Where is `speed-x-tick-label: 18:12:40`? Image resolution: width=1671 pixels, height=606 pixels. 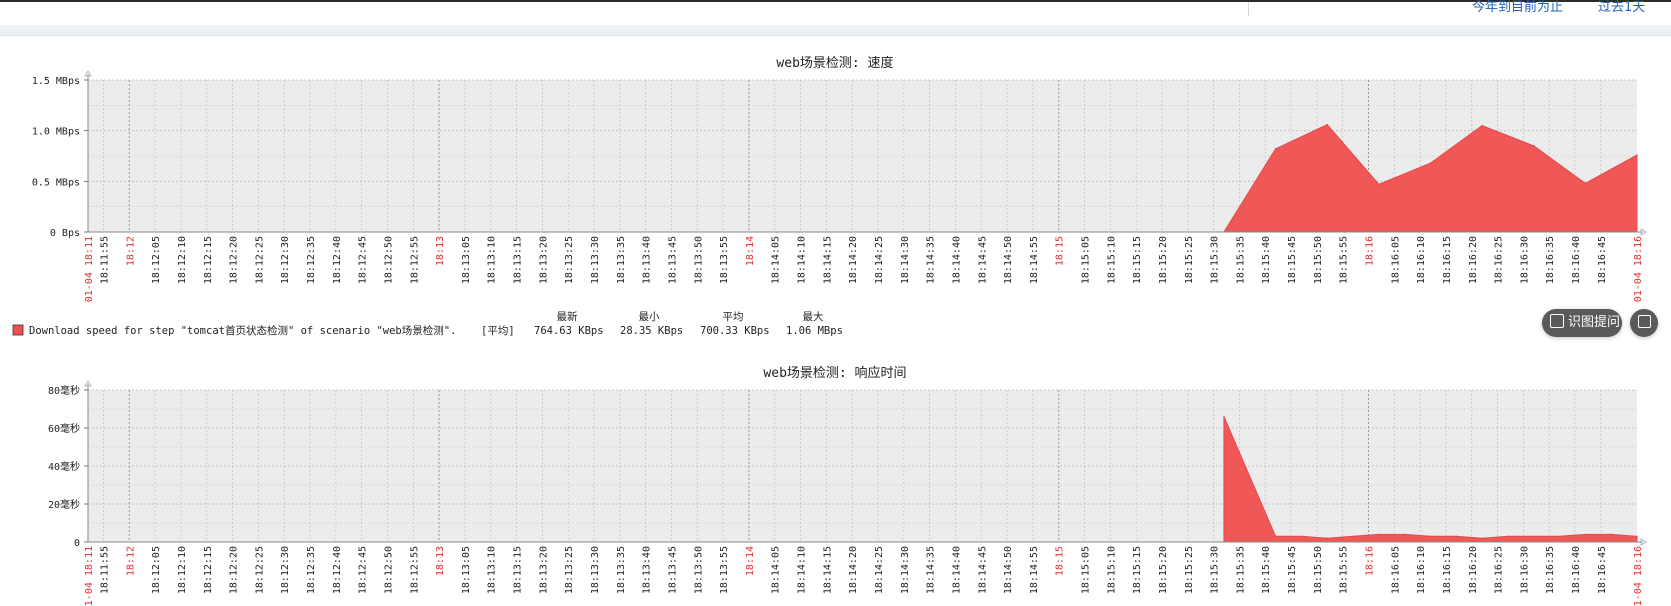 speed-x-tick-label: 18:12:40 is located at coordinates (337, 260).